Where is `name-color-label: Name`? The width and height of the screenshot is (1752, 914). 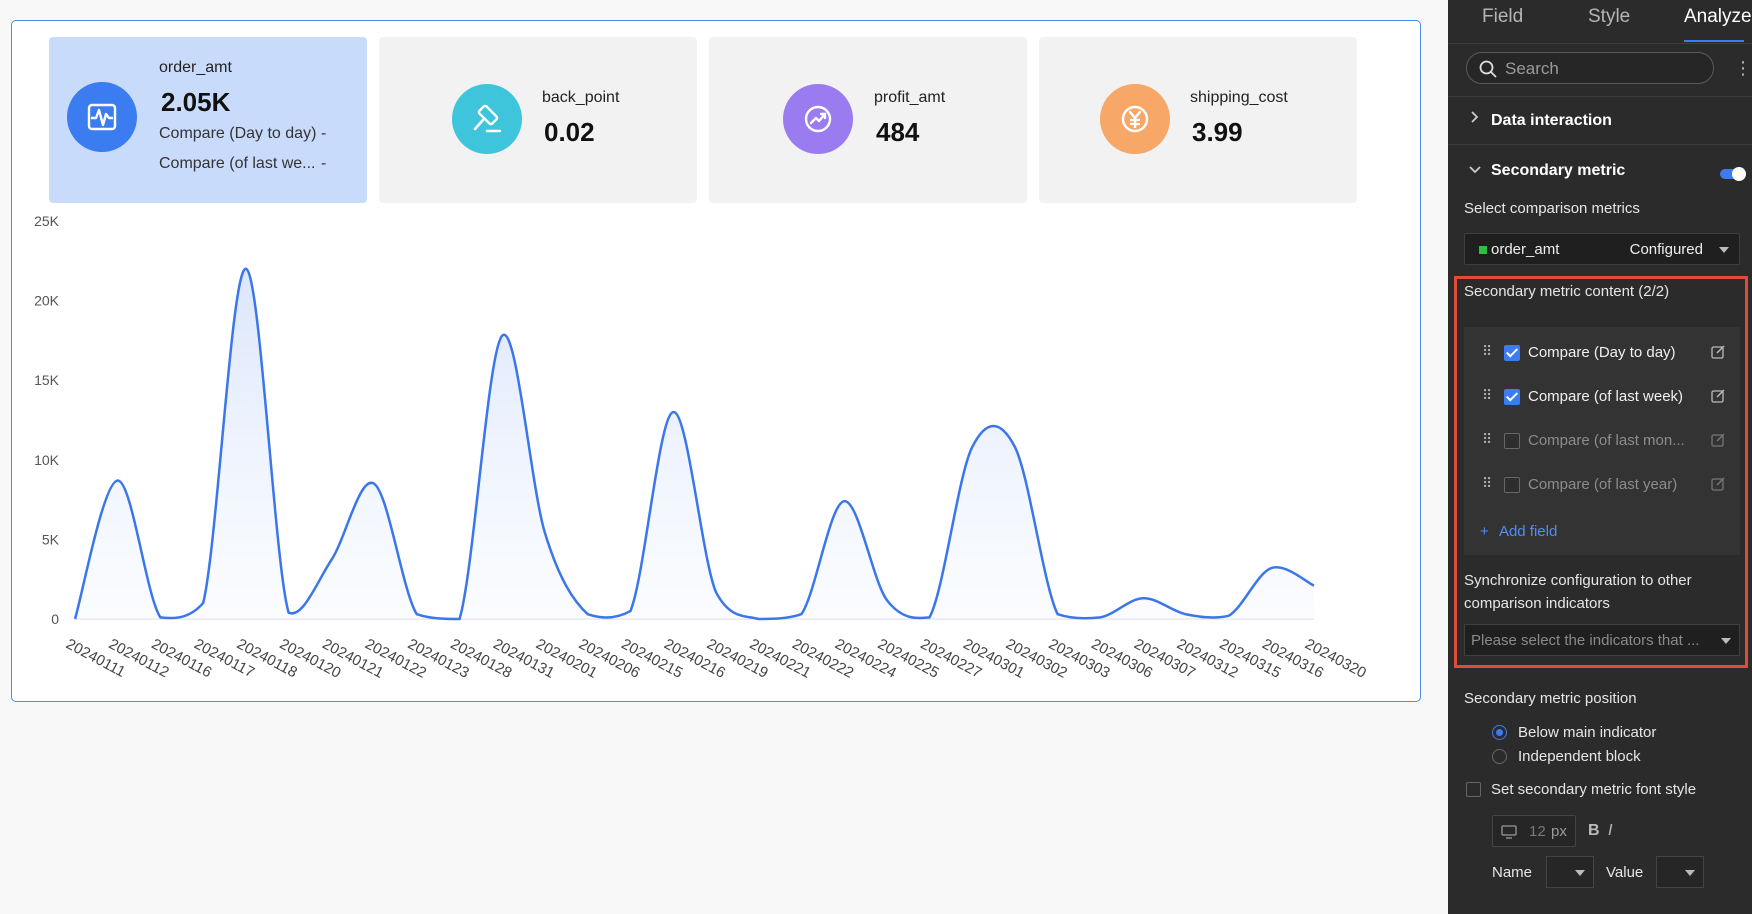 name-color-label: Name is located at coordinates (1512, 872).